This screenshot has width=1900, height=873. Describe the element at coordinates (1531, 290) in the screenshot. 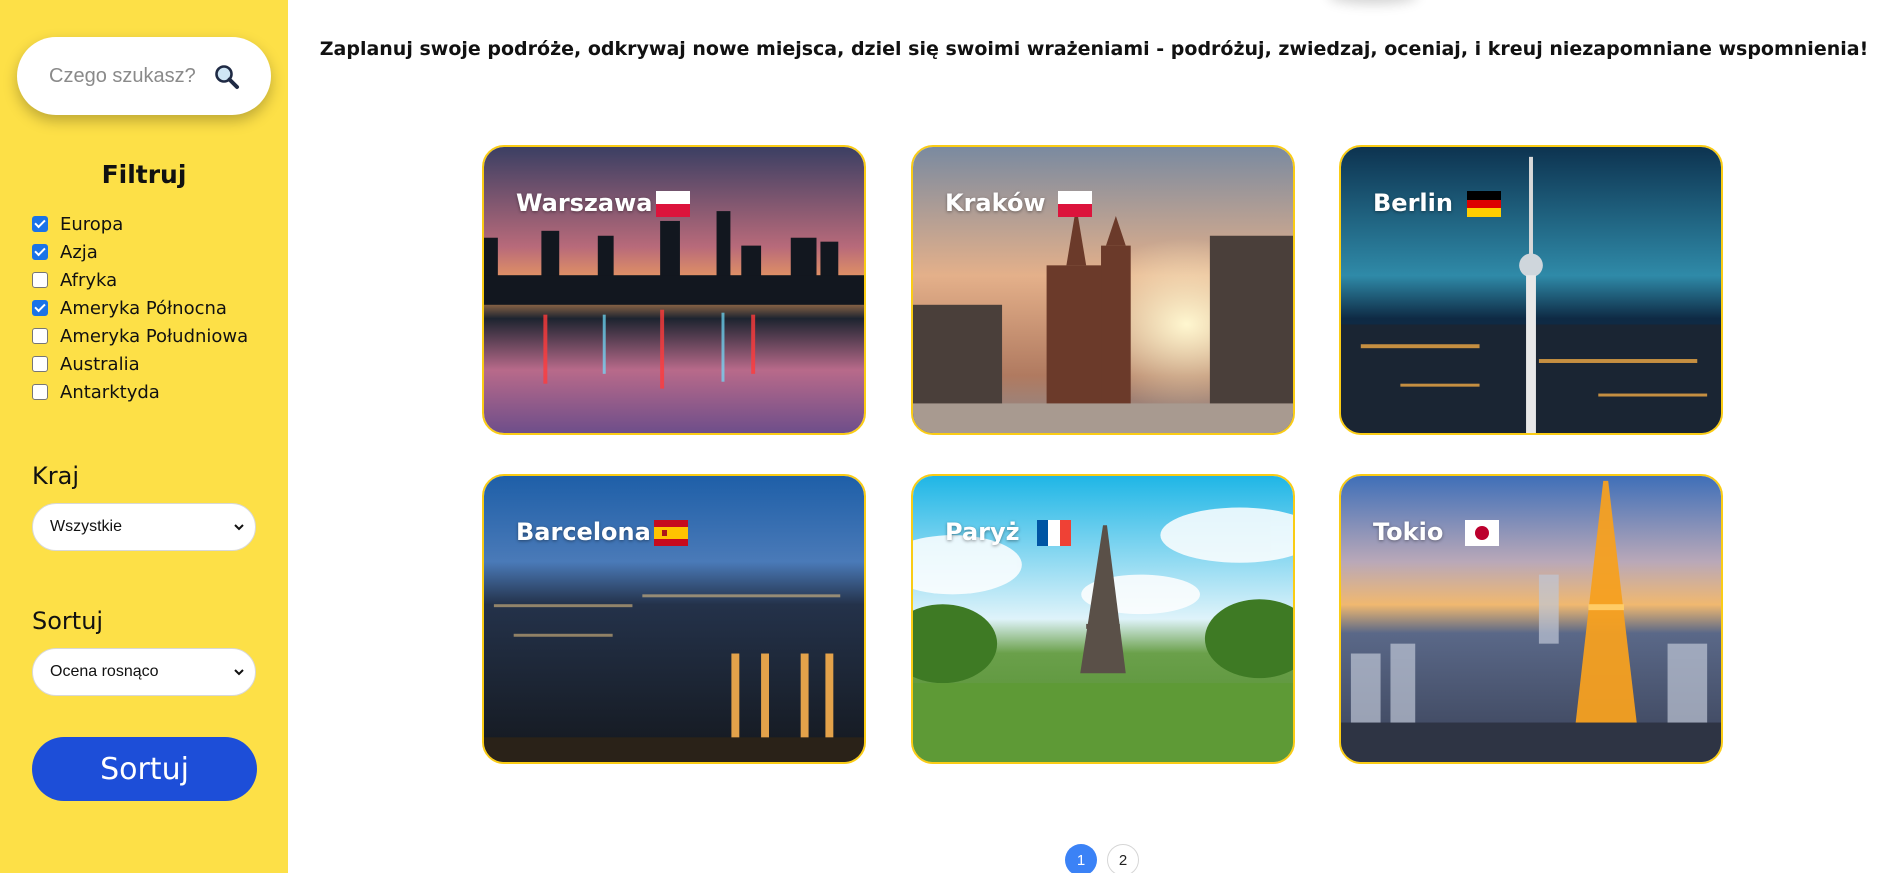

I see `destination-card-berlin: Berlin` at that location.